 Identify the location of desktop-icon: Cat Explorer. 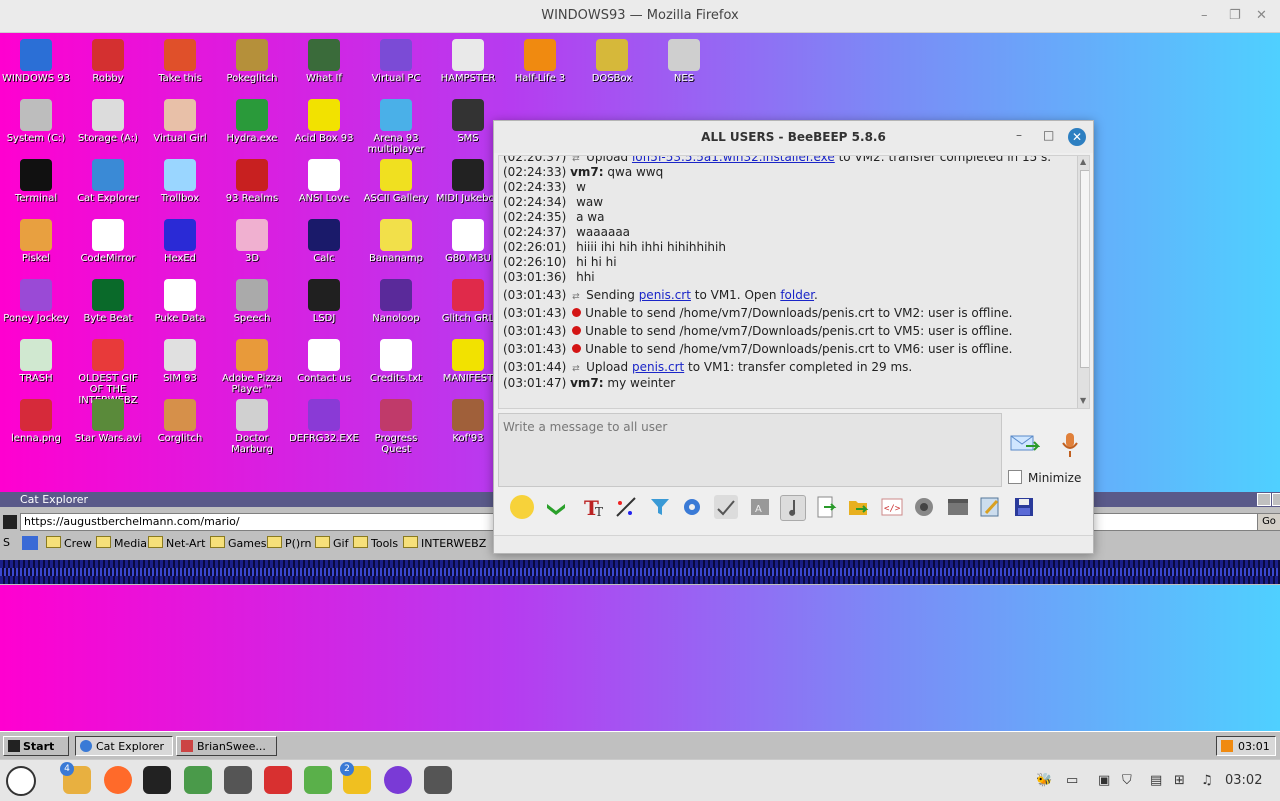
(108, 180).